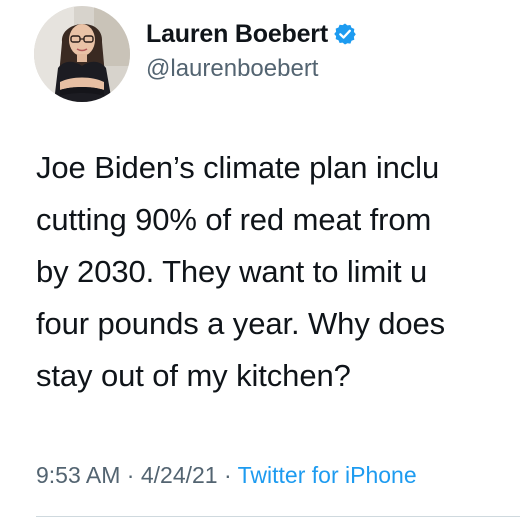 Image resolution: width=520 pixels, height=520 pixels. What do you see at coordinates (232, 271) in the screenshot?
I see `tweet-text-line: by 2030. They want to limit u` at bounding box center [232, 271].